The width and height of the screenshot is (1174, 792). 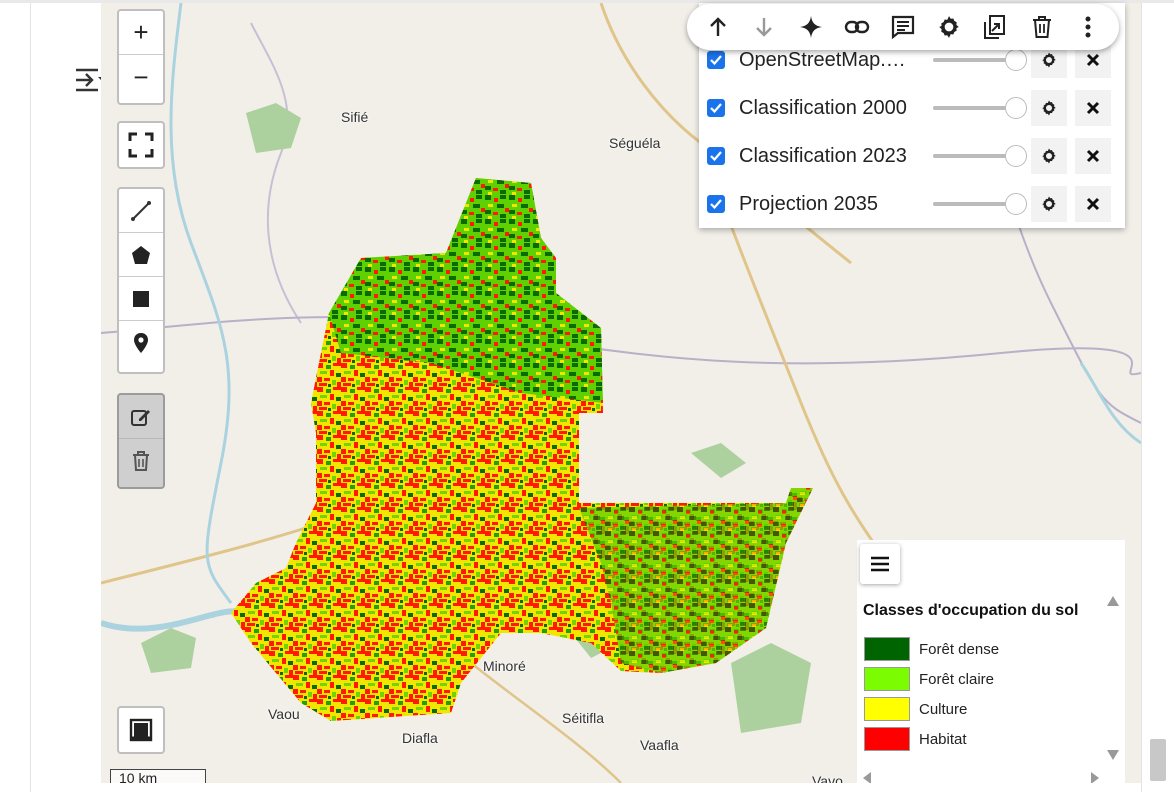 What do you see at coordinates (943, 739) in the screenshot?
I see `legend-label: Habitat` at bounding box center [943, 739].